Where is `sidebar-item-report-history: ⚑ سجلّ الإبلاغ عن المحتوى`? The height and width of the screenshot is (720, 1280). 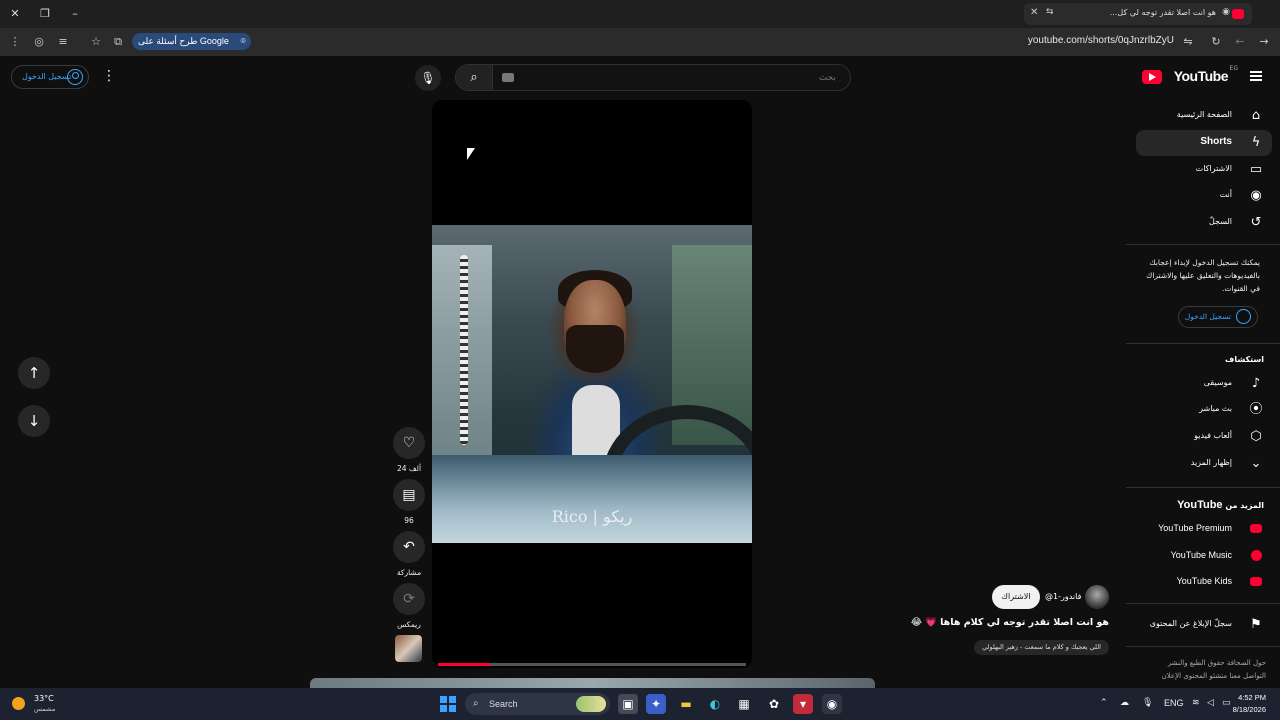
sidebar-item-report-history: ⚑ سجلّ الإبلاغ عن المحتوى is located at coordinates (1204, 625).